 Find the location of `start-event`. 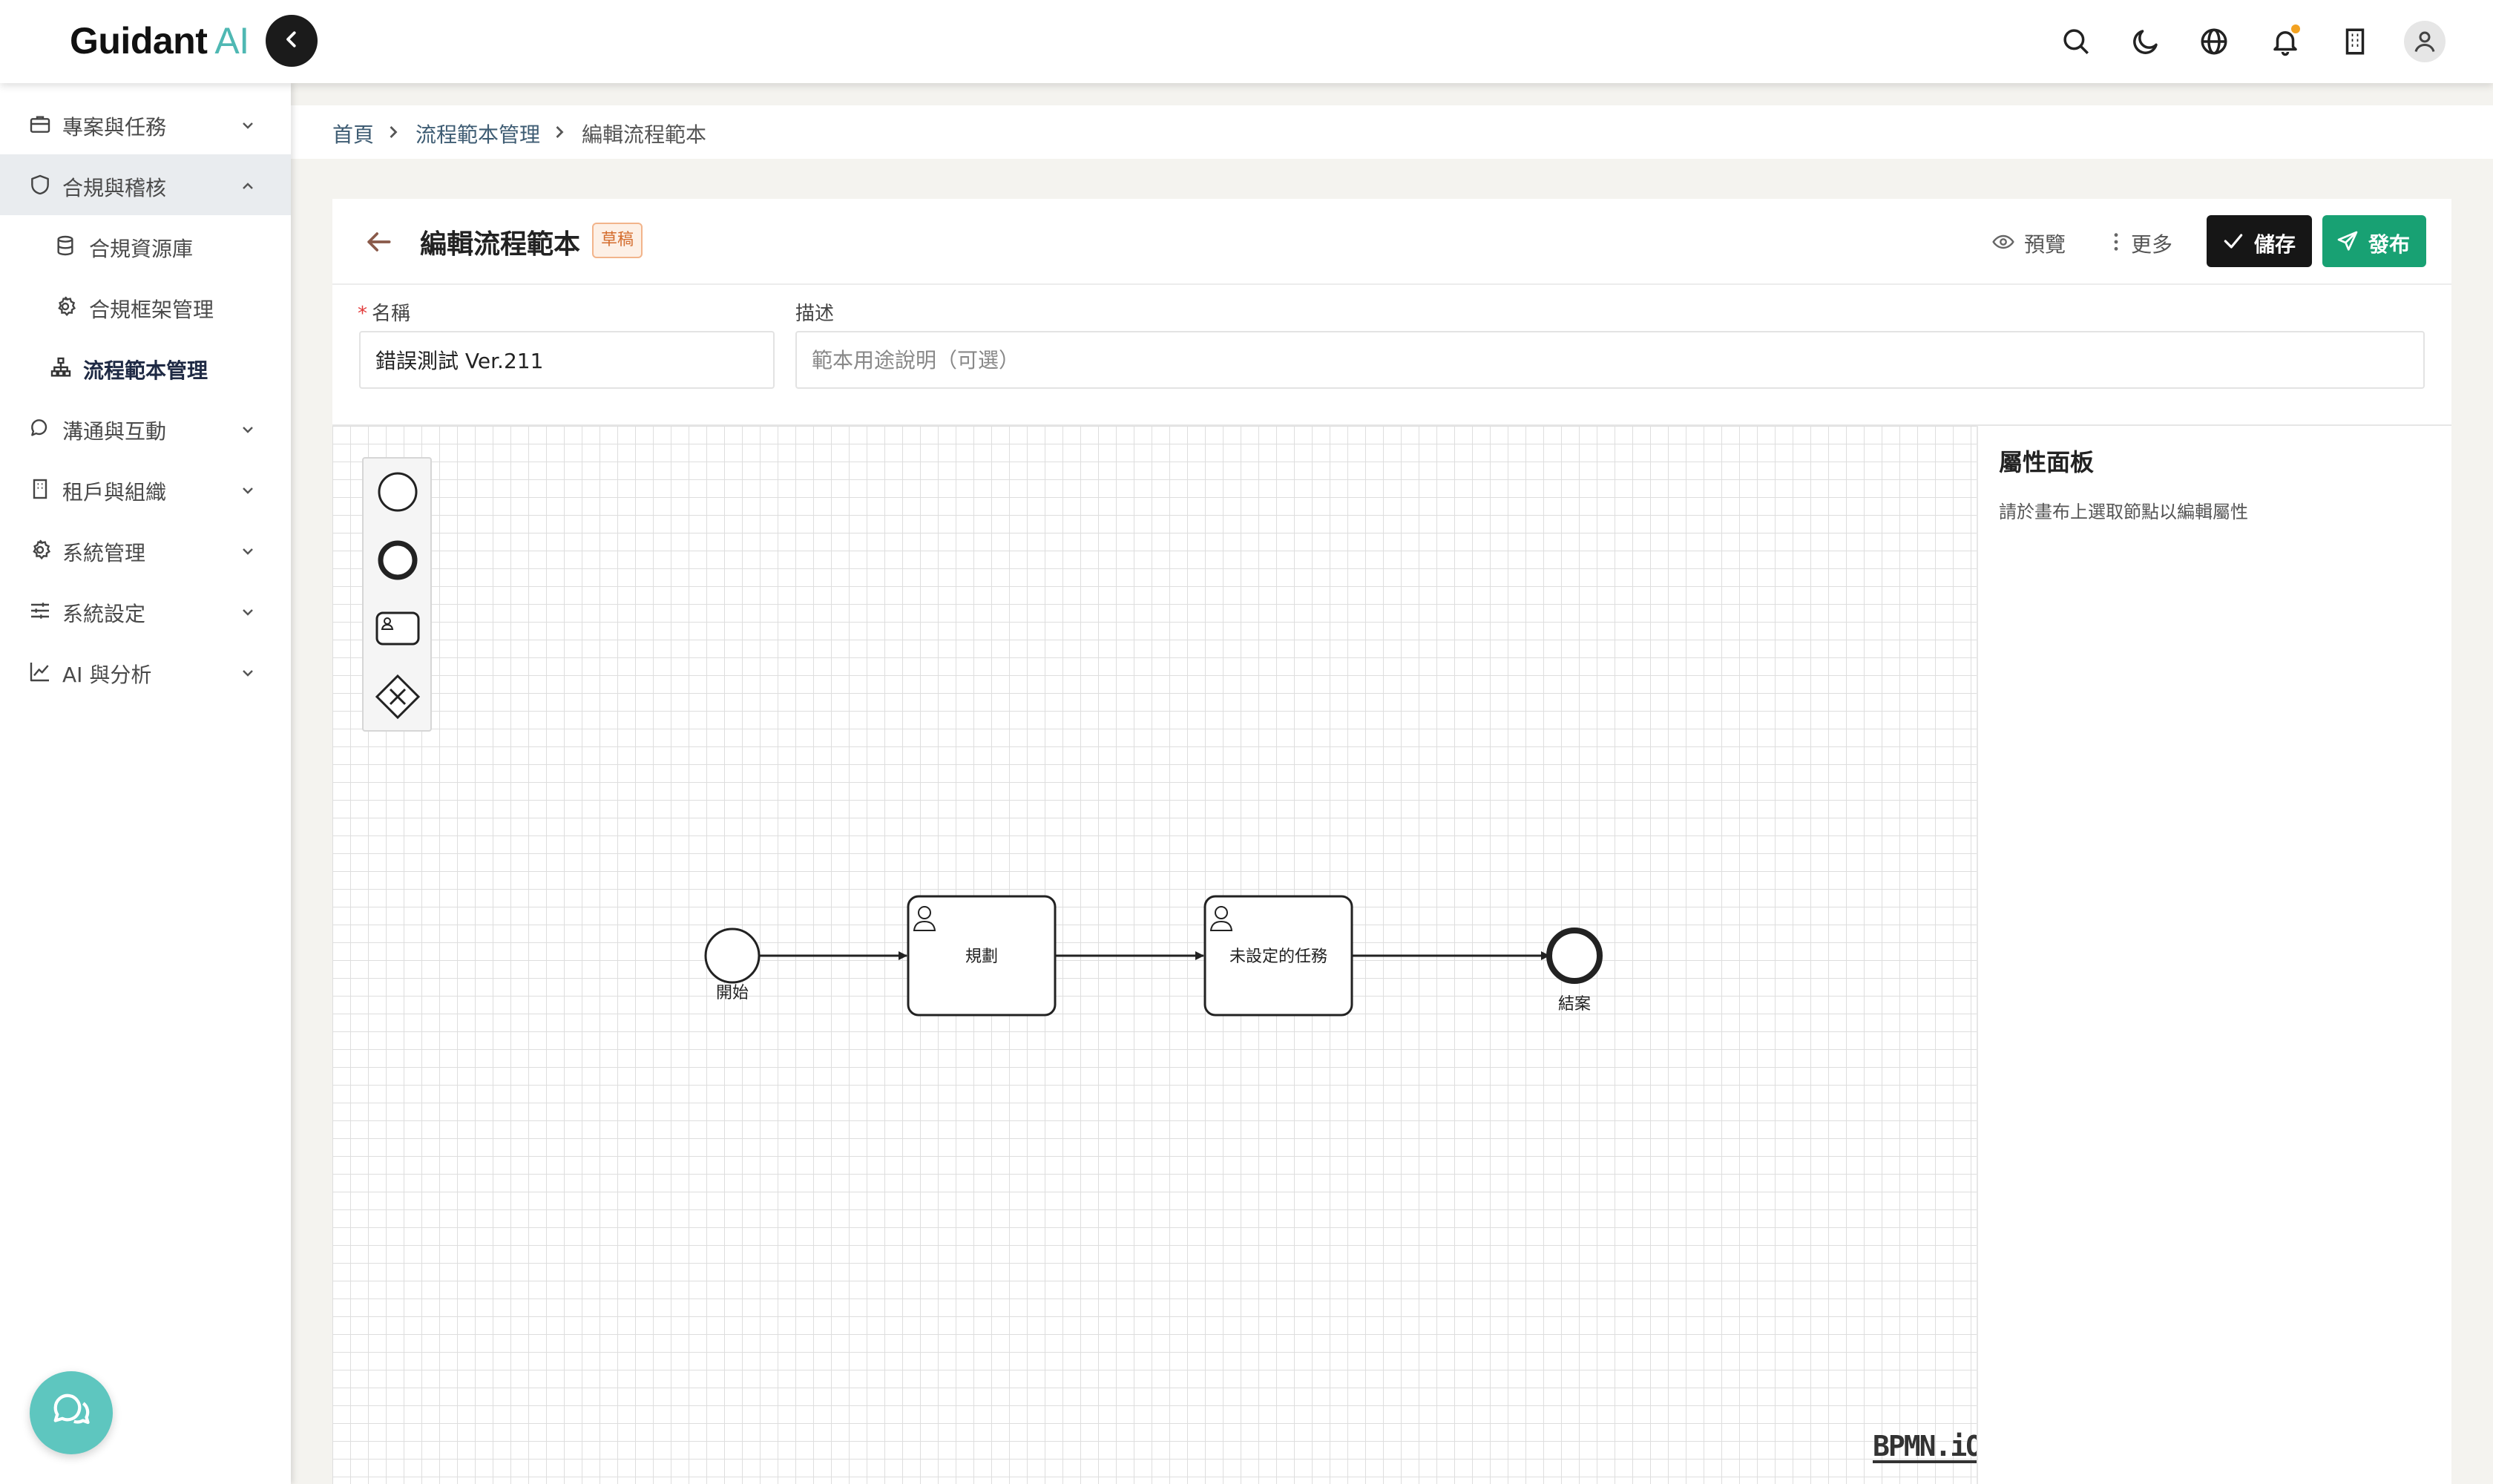

start-event is located at coordinates (732, 956).